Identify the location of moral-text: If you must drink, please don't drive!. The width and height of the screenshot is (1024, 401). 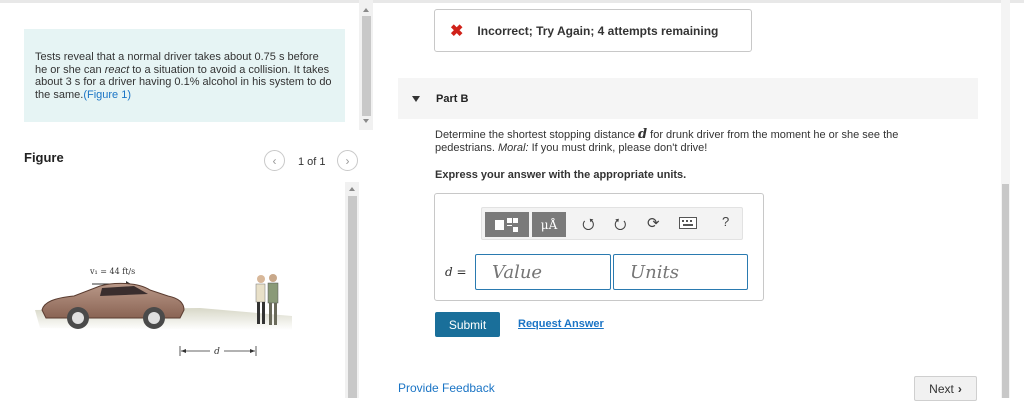
(618, 147).